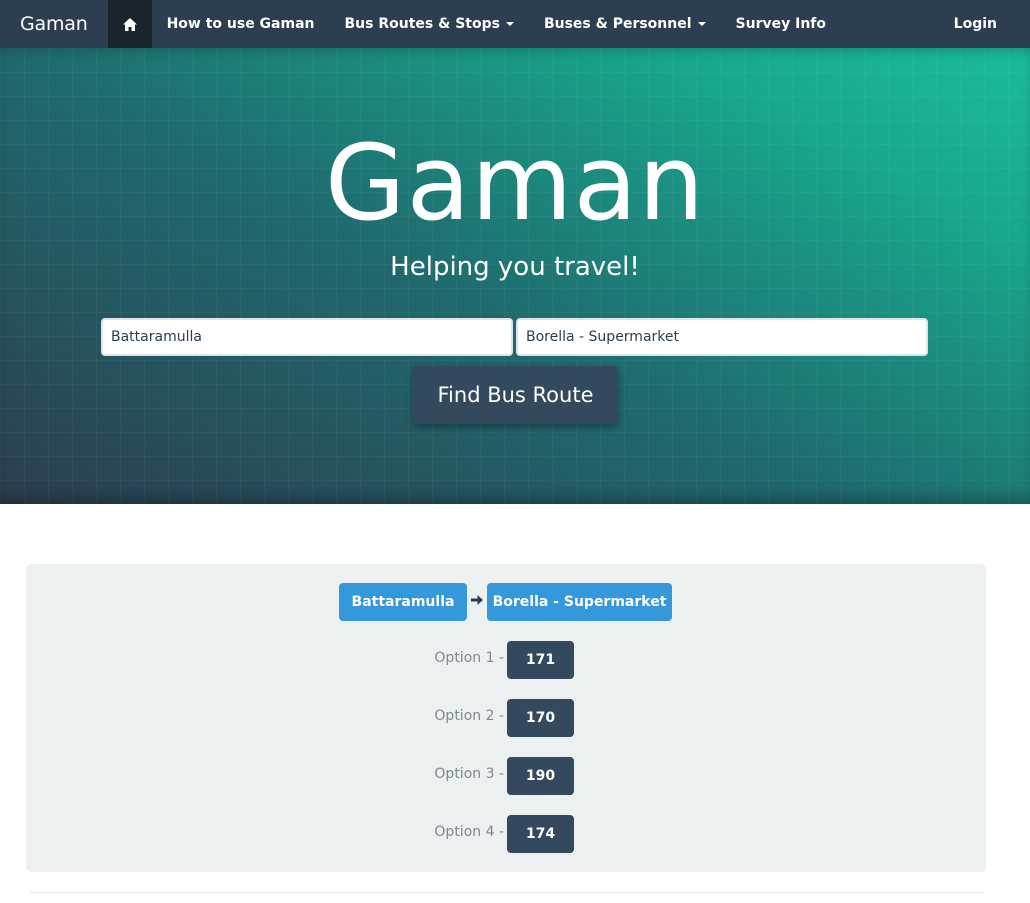  What do you see at coordinates (403, 602) in the screenshot?
I see `origin-stop-tag: Battaramulla` at bounding box center [403, 602].